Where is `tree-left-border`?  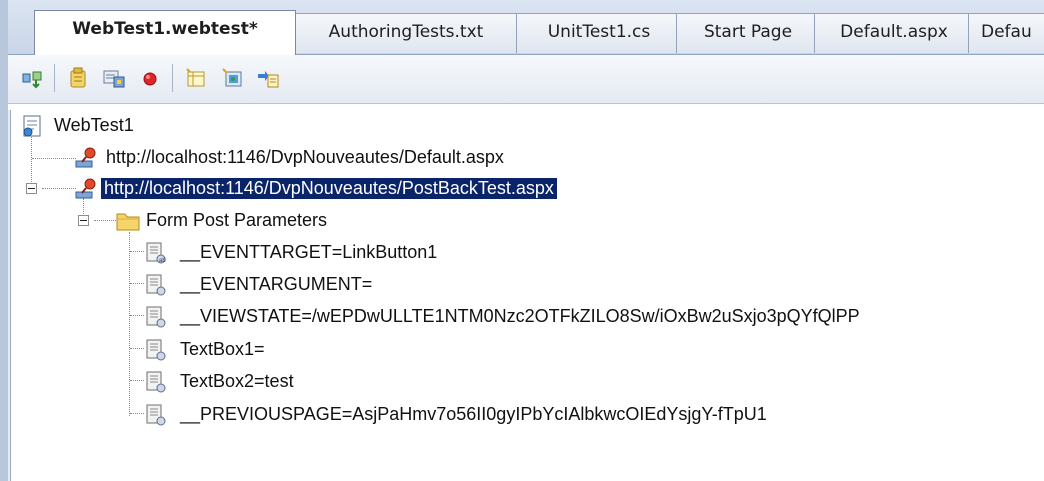 tree-left-border is located at coordinates (9, 295).